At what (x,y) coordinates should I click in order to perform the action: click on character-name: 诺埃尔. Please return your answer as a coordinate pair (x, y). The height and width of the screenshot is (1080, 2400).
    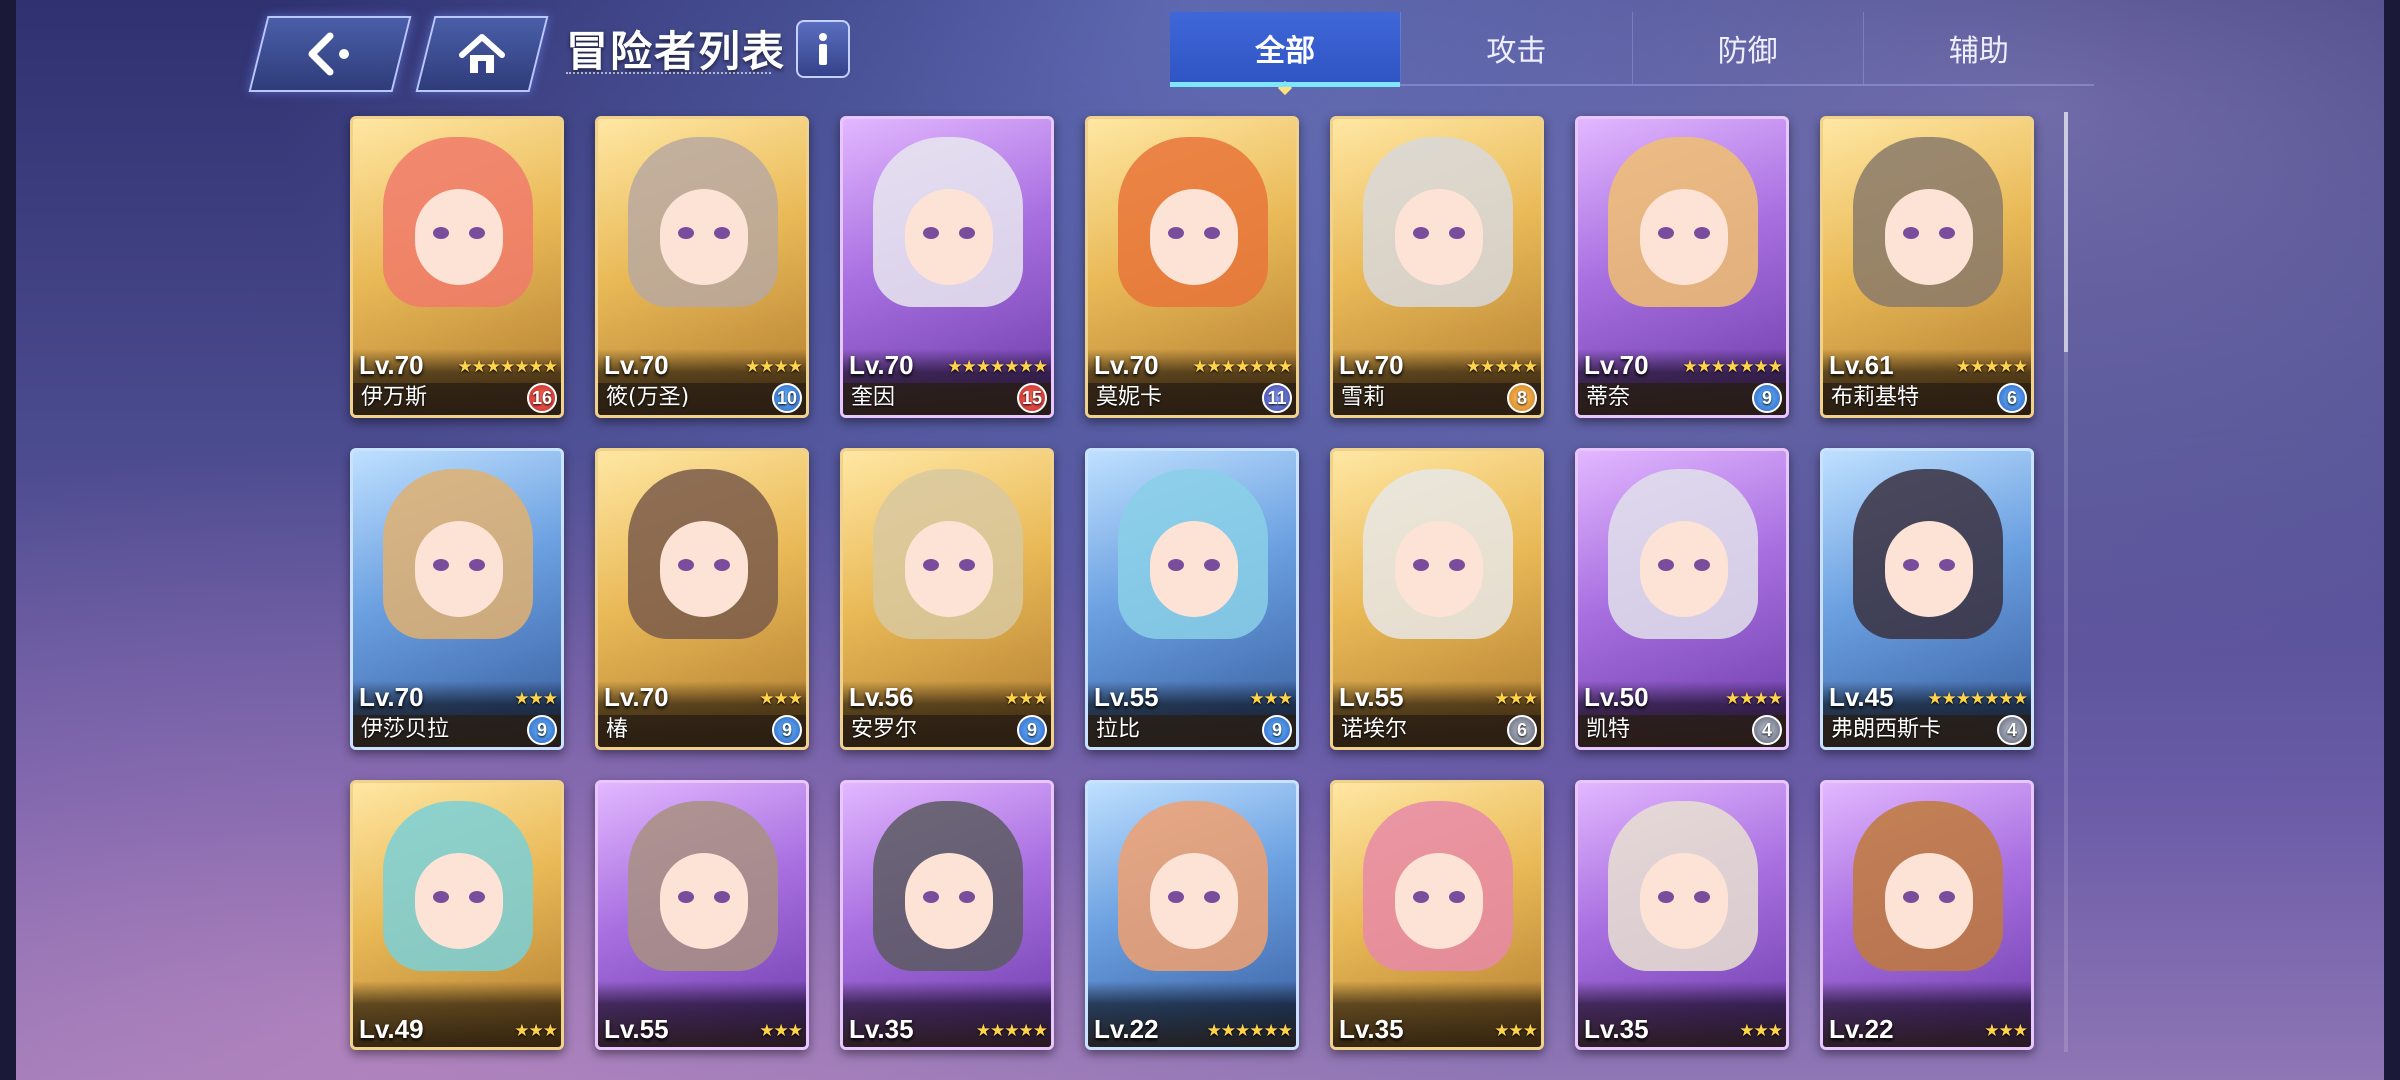
    Looking at the image, I should click on (1374, 729).